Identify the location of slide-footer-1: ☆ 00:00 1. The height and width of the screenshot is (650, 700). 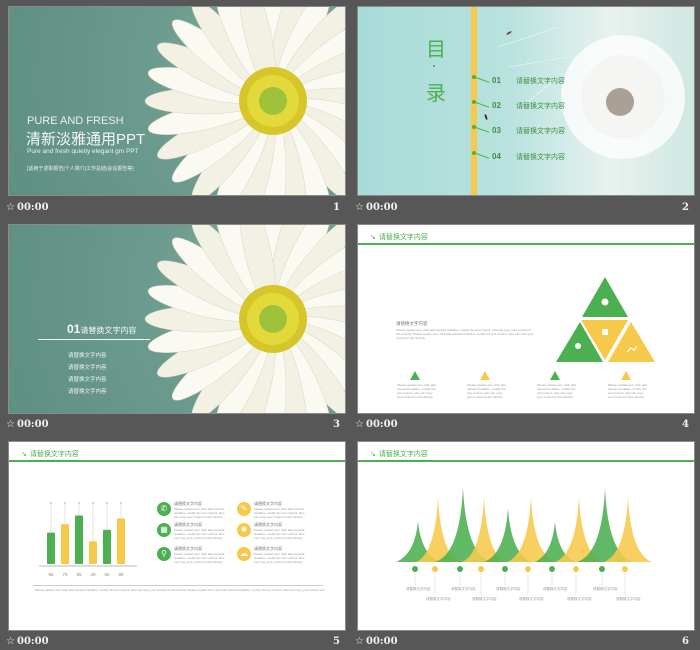
(175, 209).